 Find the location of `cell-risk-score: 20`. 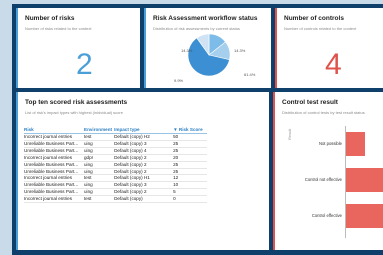

cell-risk-score: 20 is located at coordinates (190, 158).